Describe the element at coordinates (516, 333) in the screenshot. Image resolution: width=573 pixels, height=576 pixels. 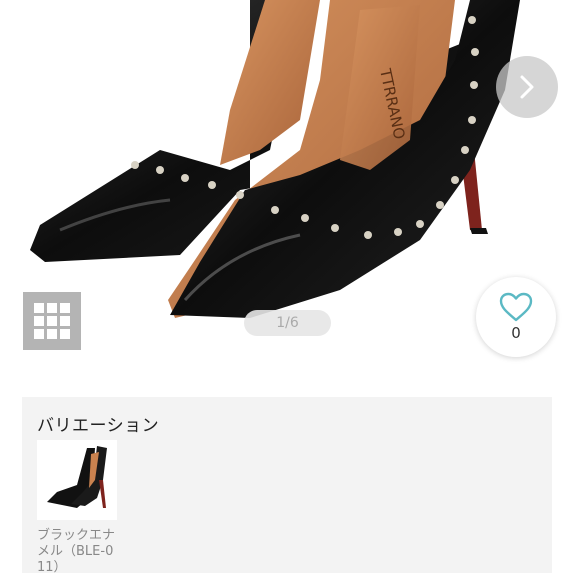
I see `favorite-count: 0` at that location.